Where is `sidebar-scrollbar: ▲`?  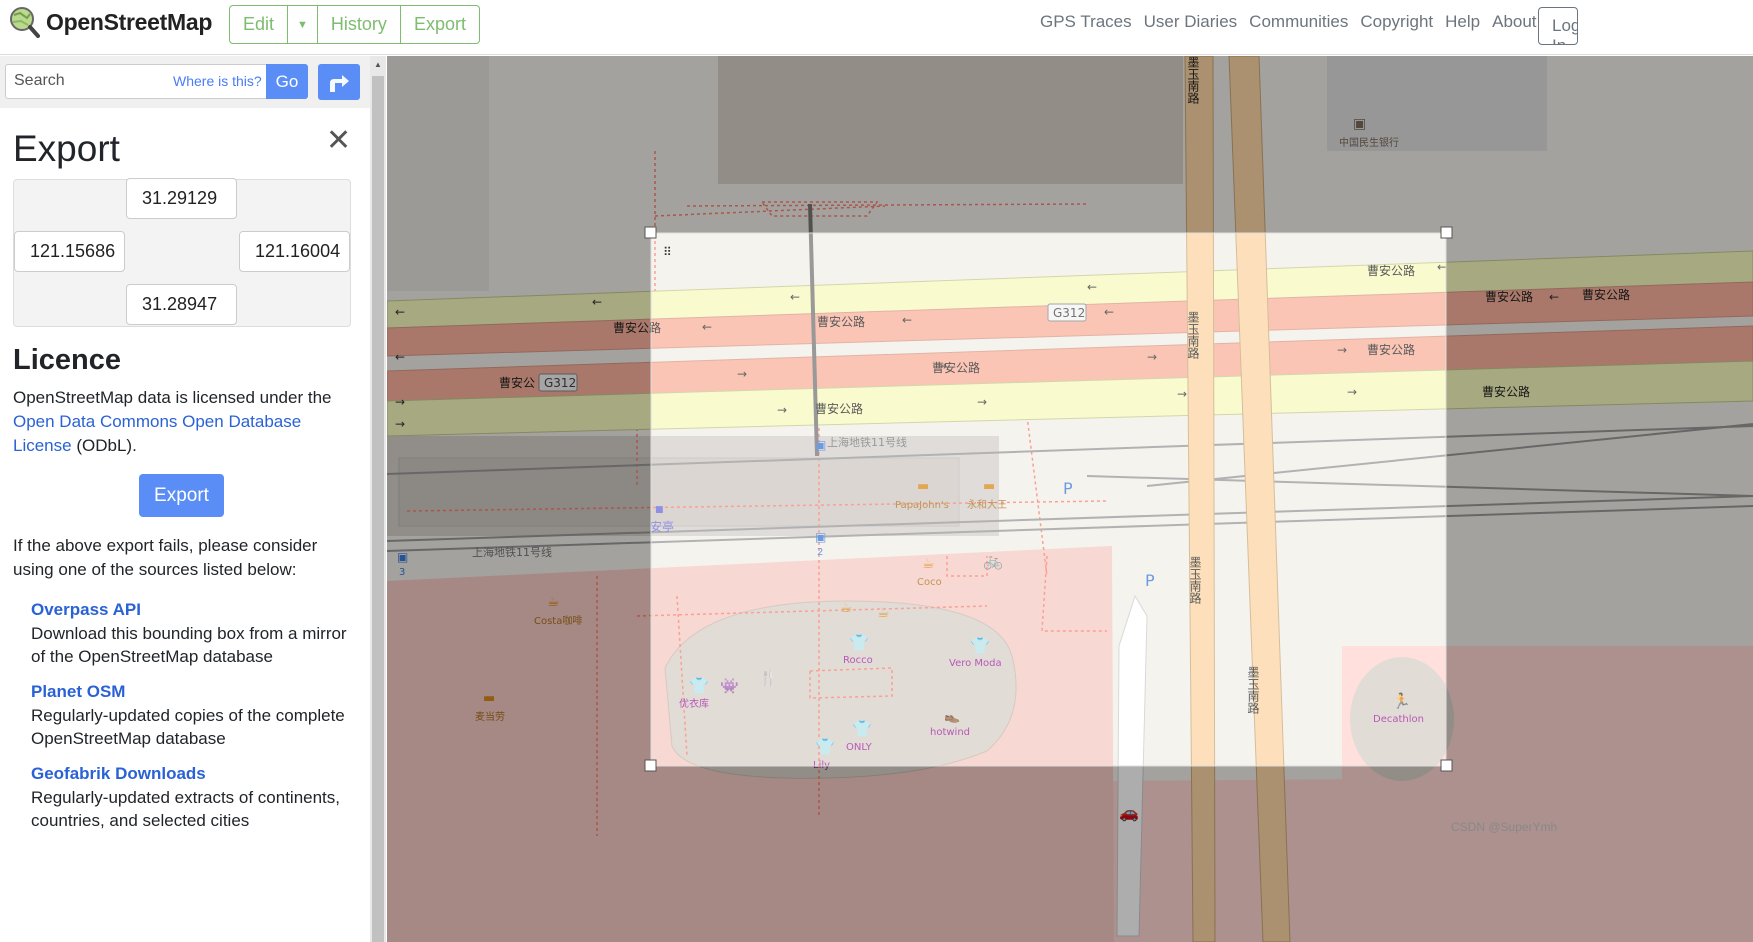
sidebar-scrollbar: ▲ is located at coordinates (378, 499).